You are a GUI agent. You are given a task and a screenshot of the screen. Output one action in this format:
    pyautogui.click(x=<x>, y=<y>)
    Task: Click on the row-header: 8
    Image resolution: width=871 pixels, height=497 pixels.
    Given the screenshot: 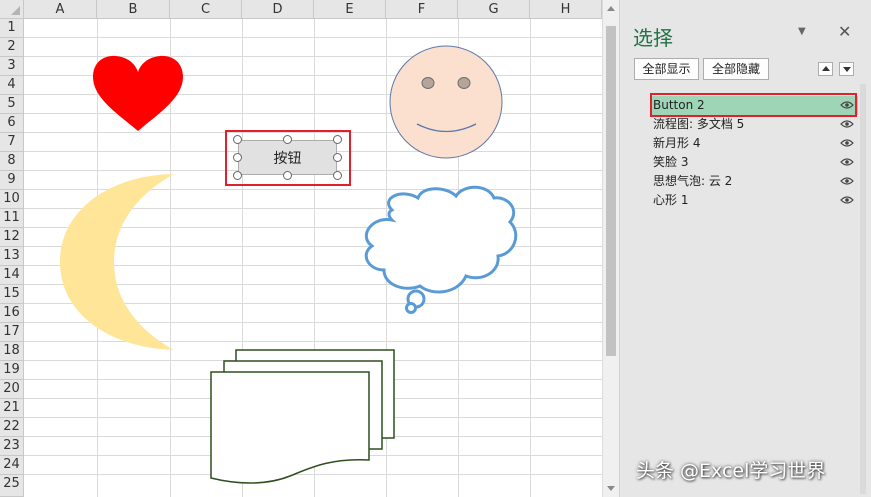 What is the action you would take?
    pyautogui.click(x=12, y=161)
    